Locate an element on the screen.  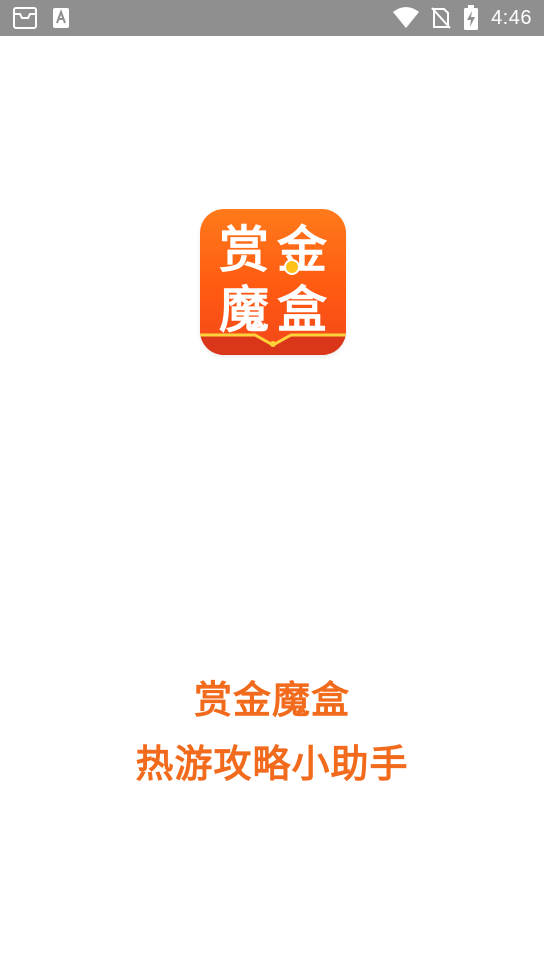
logo-treasure-box-icon is located at coordinates (273, 341).